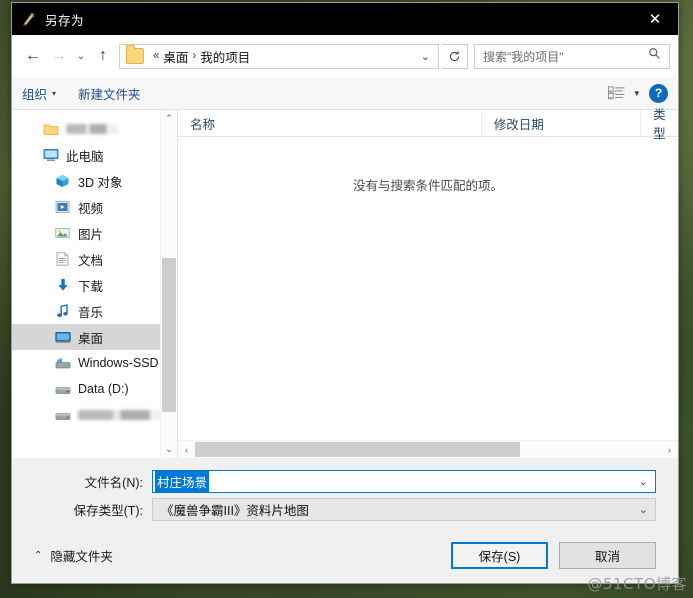 The height and width of the screenshot is (598, 693). I want to click on breadcrumb-item-desktop: 桌面, so click(175, 56).